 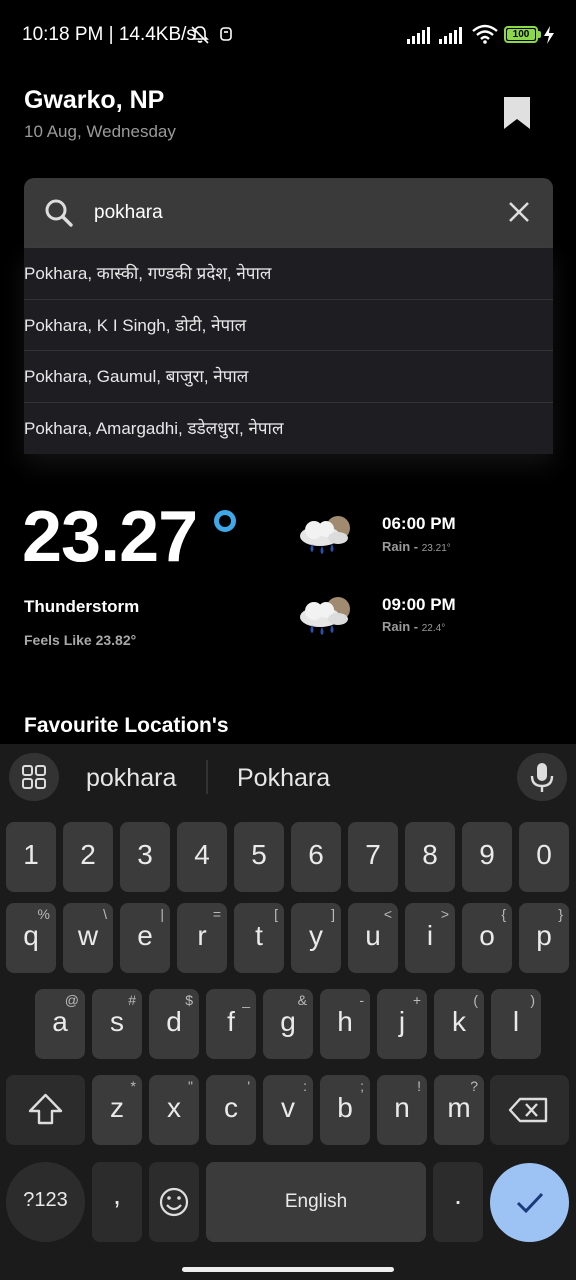 What do you see at coordinates (345, 1024) in the screenshot?
I see `key-h: h-` at bounding box center [345, 1024].